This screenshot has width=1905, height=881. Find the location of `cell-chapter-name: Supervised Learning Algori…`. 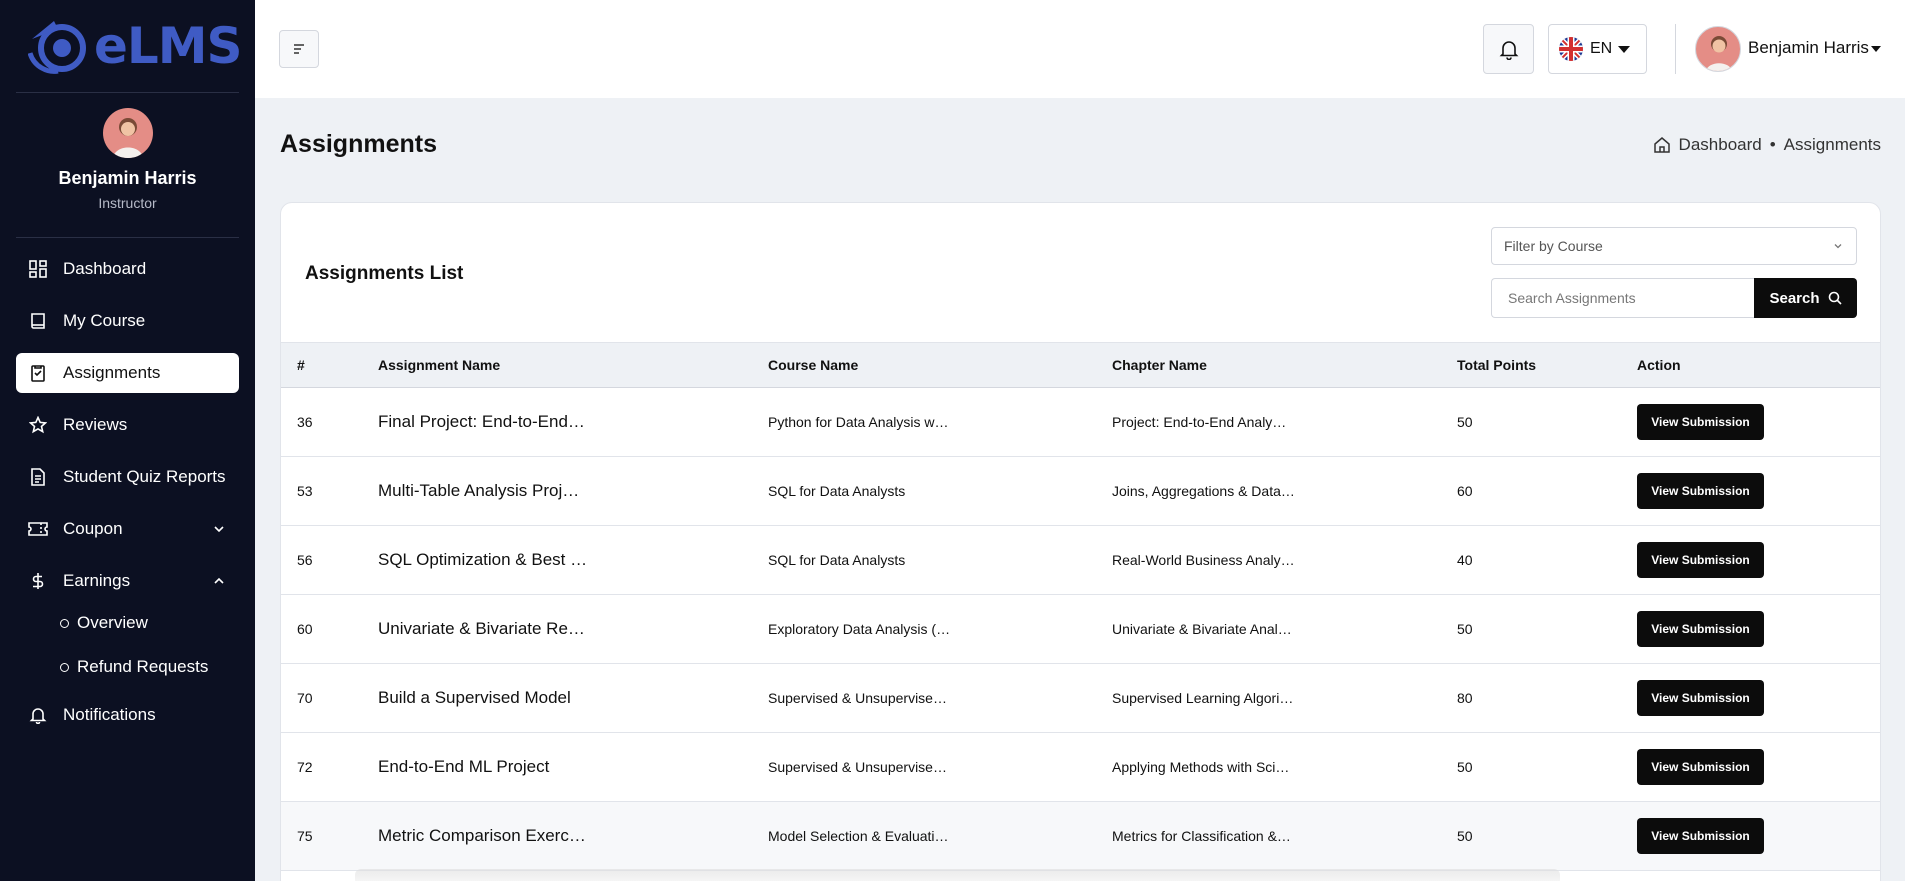

cell-chapter-name: Supervised Learning Algori… is located at coordinates (1284, 698).